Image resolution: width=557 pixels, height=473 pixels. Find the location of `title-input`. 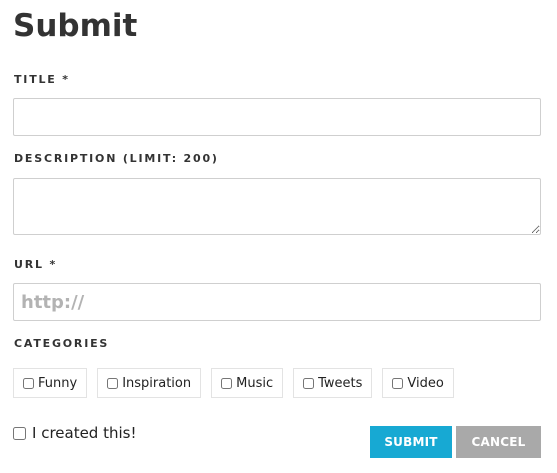

title-input is located at coordinates (277, 117).